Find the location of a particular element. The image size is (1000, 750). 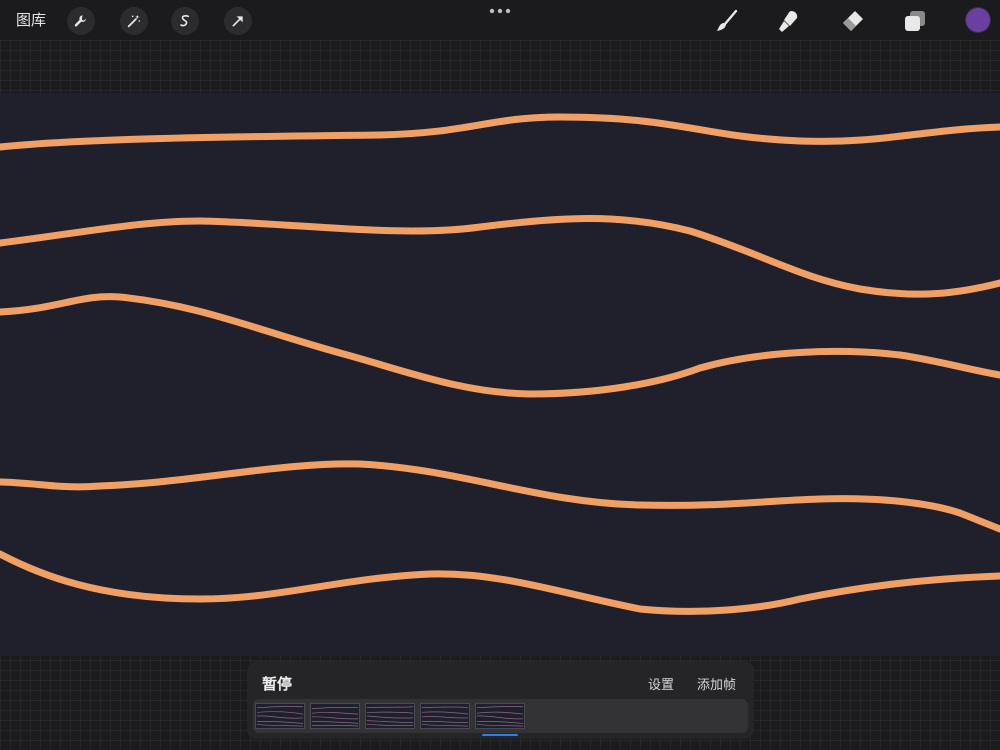

smudge-icon is located at coordinates (788, 21).